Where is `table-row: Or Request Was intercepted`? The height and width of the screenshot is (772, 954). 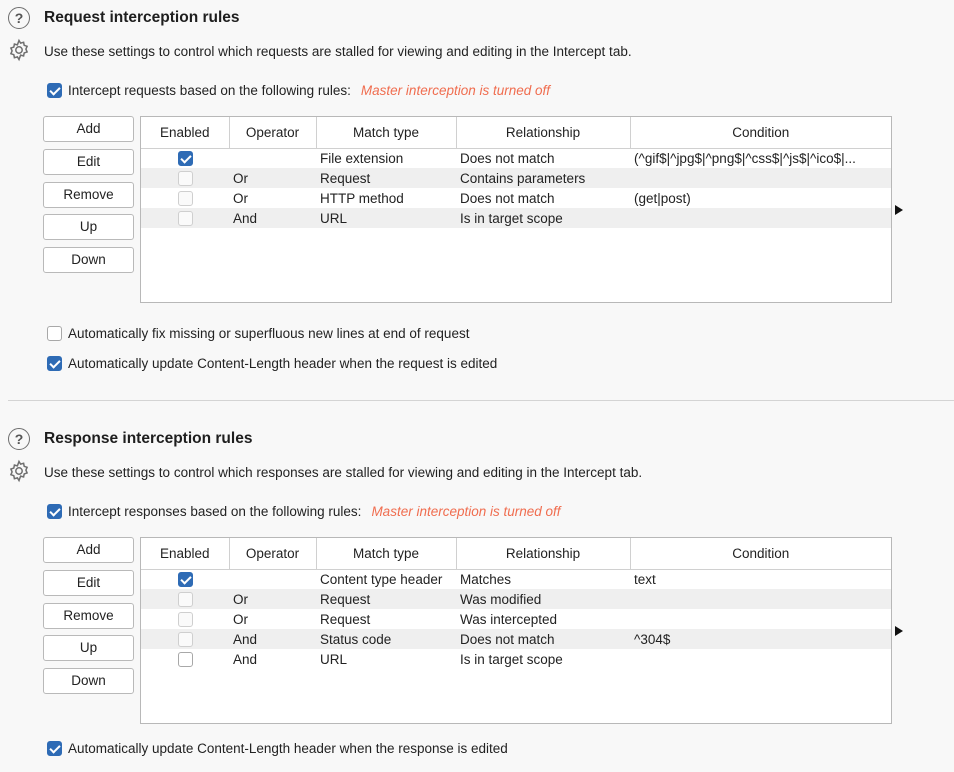
table-row: Or Request Was intercepted is located at coordinates (516, 619).